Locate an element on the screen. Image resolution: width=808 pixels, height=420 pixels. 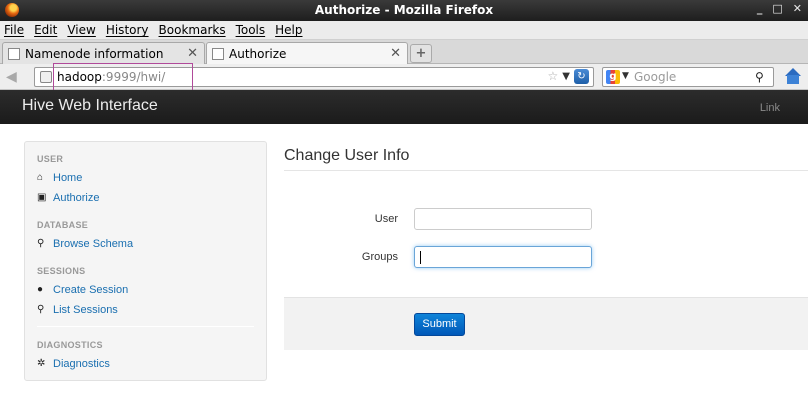
url-path: :9999/hwi/ is located at coordinates (133, 77).